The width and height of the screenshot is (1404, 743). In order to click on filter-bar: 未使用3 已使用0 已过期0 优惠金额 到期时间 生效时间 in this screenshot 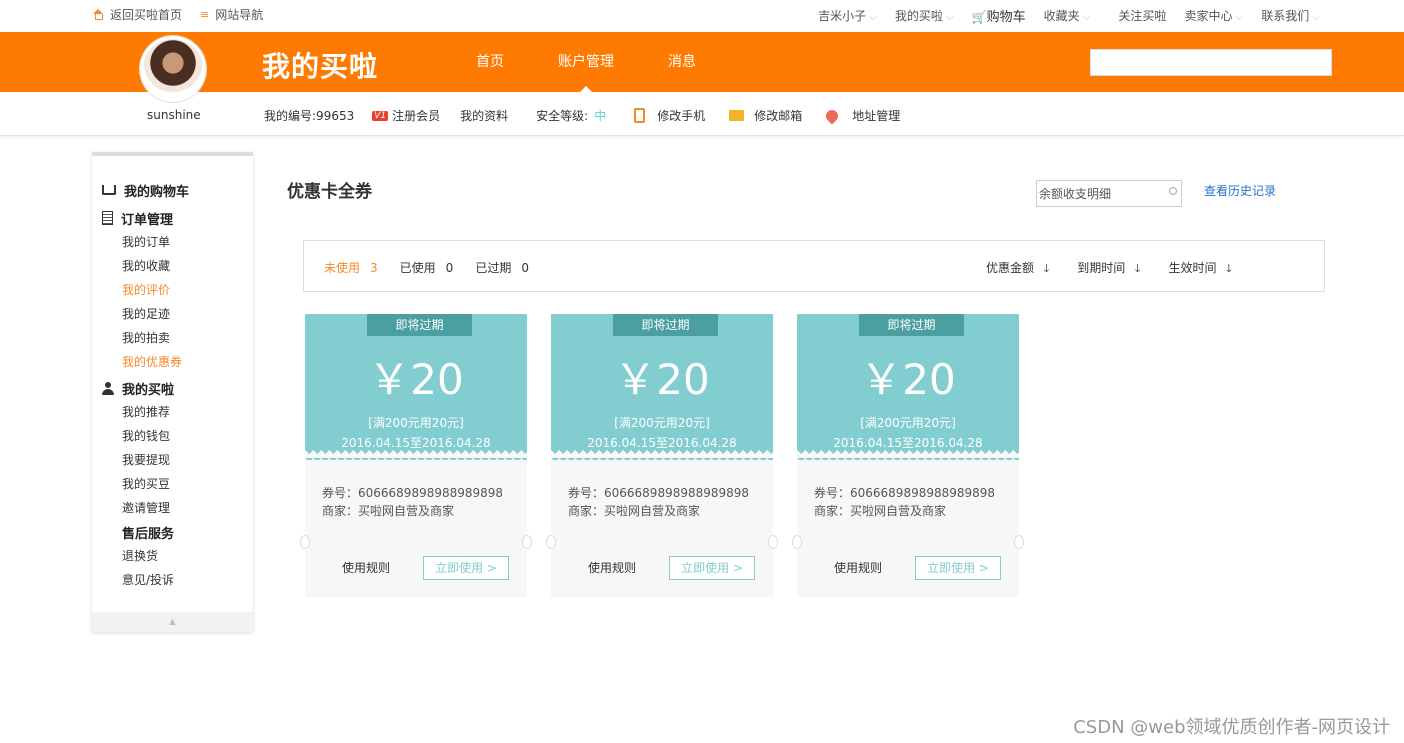, I will do `click(814, 266)`.